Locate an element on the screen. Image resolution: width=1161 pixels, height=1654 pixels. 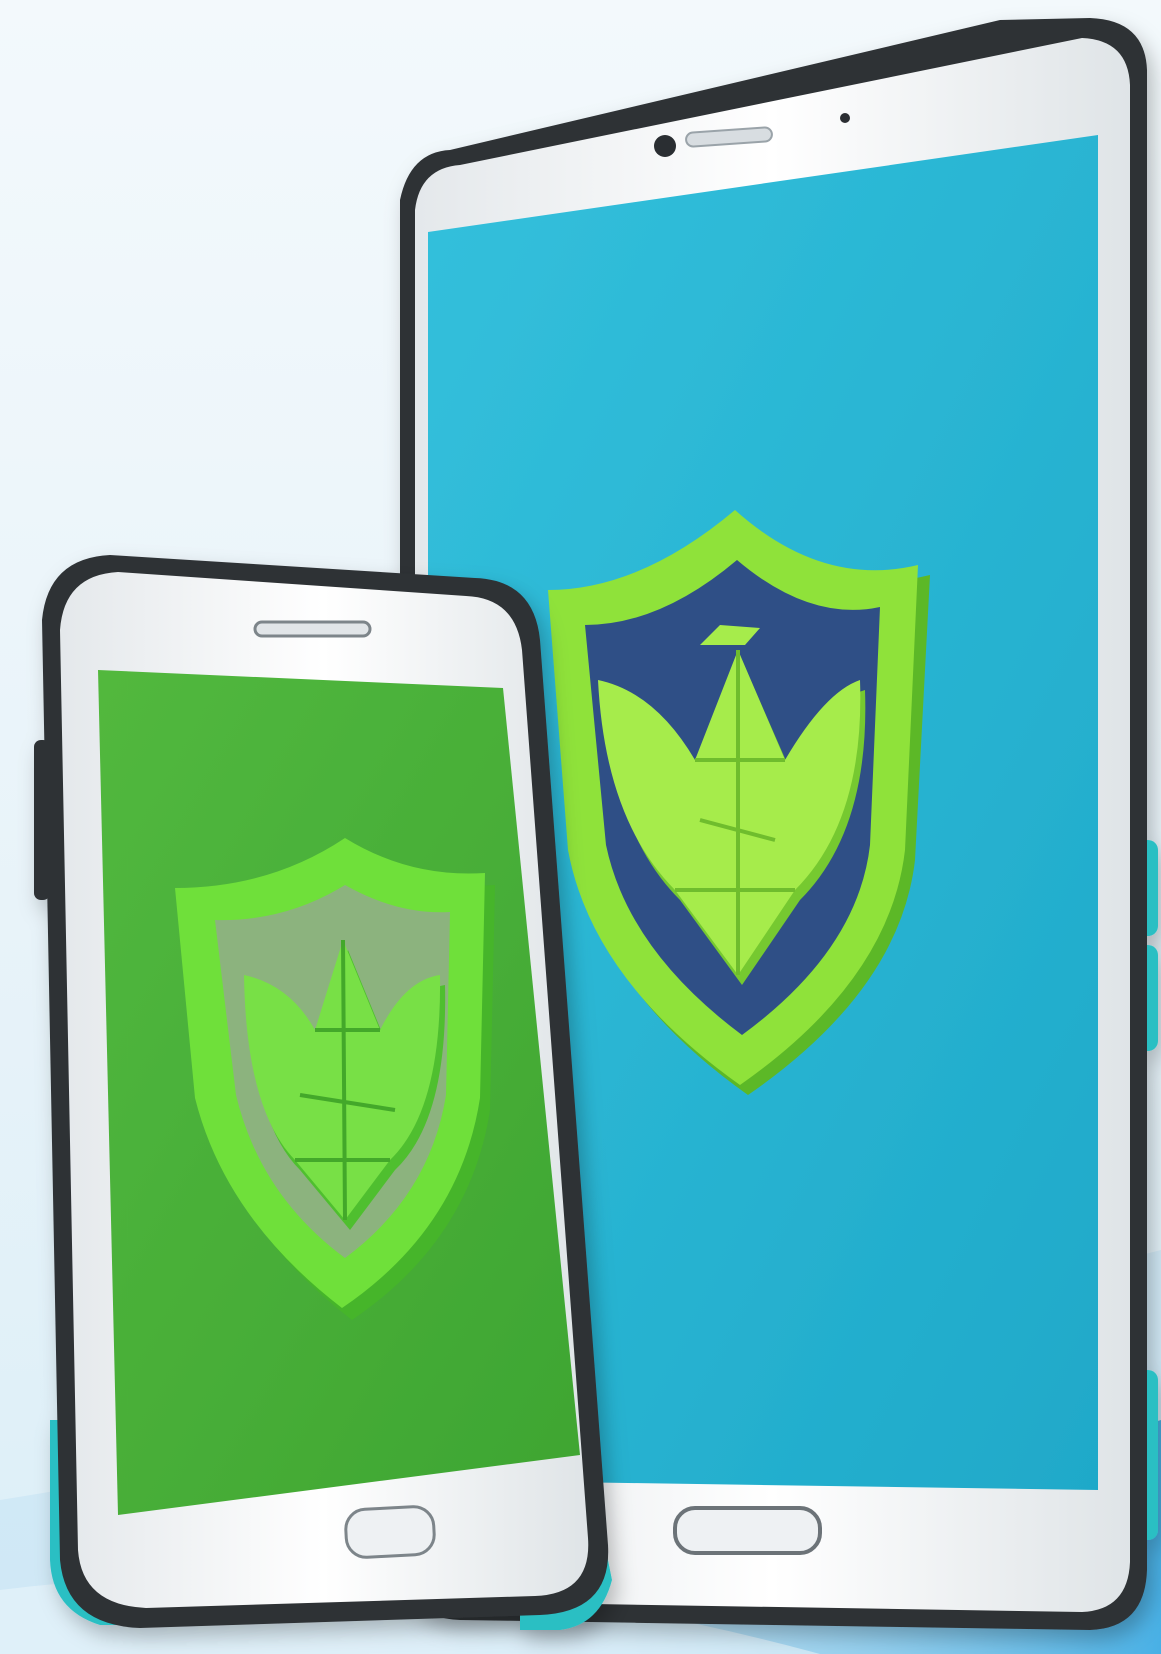
tablet-sensor is located at coordinates (845, 118).